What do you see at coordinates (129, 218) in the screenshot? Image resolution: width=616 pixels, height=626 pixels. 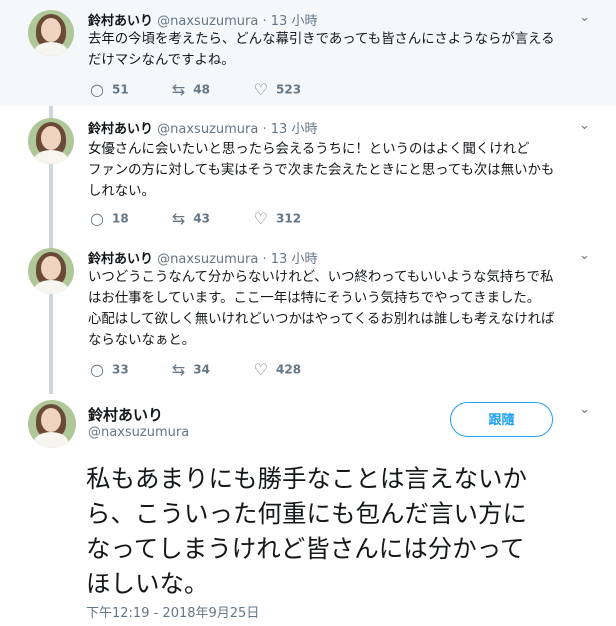 I see `reply-button: ○ 18` at bounding box center [129, 218].